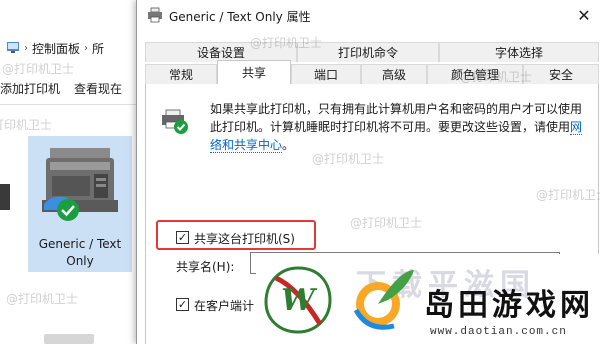 This screenshot has height=344, width=600. I want to click on control-panel-icon, so click(13, 48).